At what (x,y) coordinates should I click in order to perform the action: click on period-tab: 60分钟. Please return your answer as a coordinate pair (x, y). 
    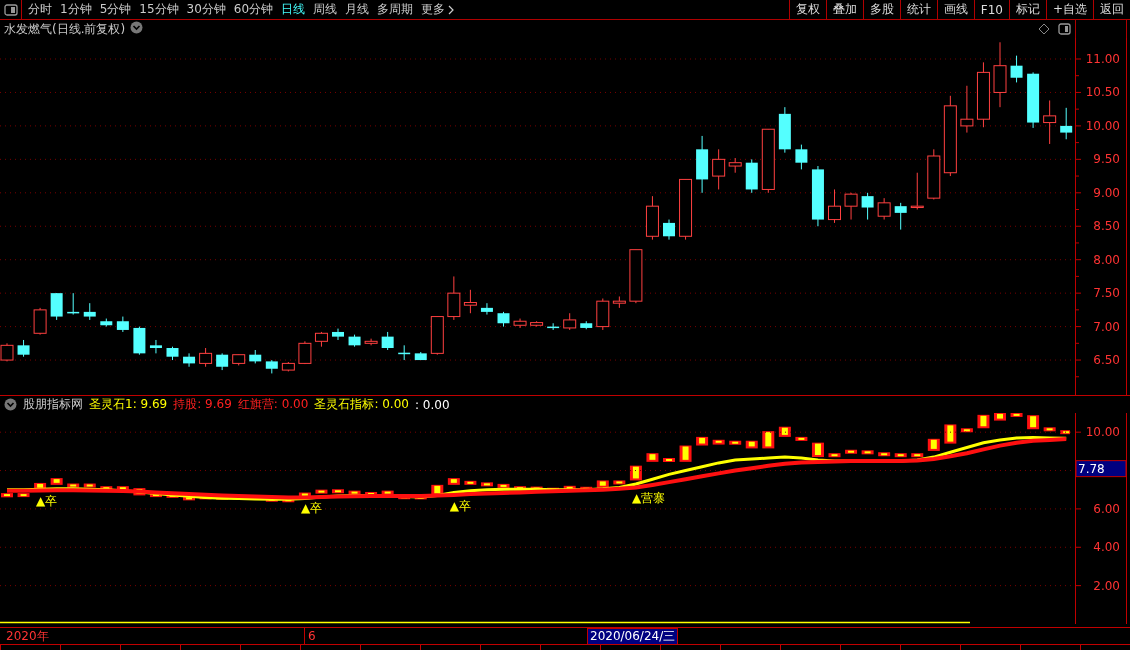
    Looking at the image, I should click on (253, 9).